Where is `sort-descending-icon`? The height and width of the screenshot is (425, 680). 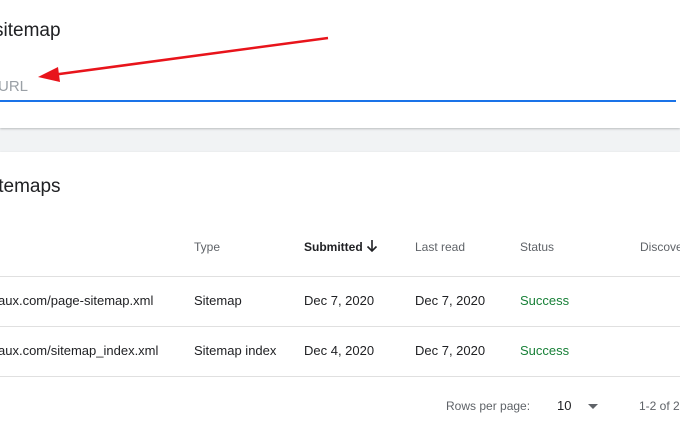
sort-descending-icon is located at coordinates (372, 246).